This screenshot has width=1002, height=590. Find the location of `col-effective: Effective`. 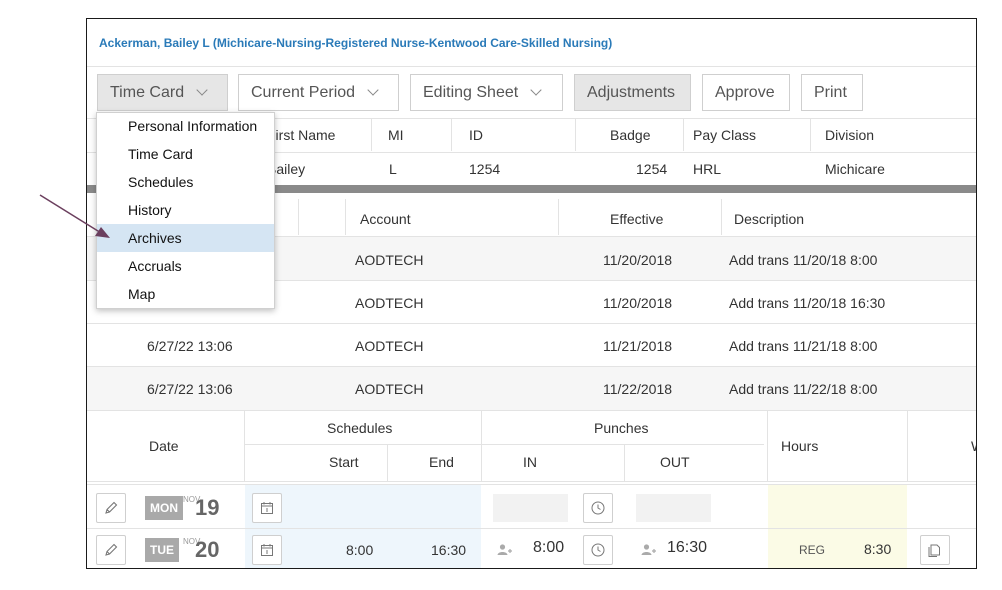

col-effective: Effective is located at coordinates (637, 219).